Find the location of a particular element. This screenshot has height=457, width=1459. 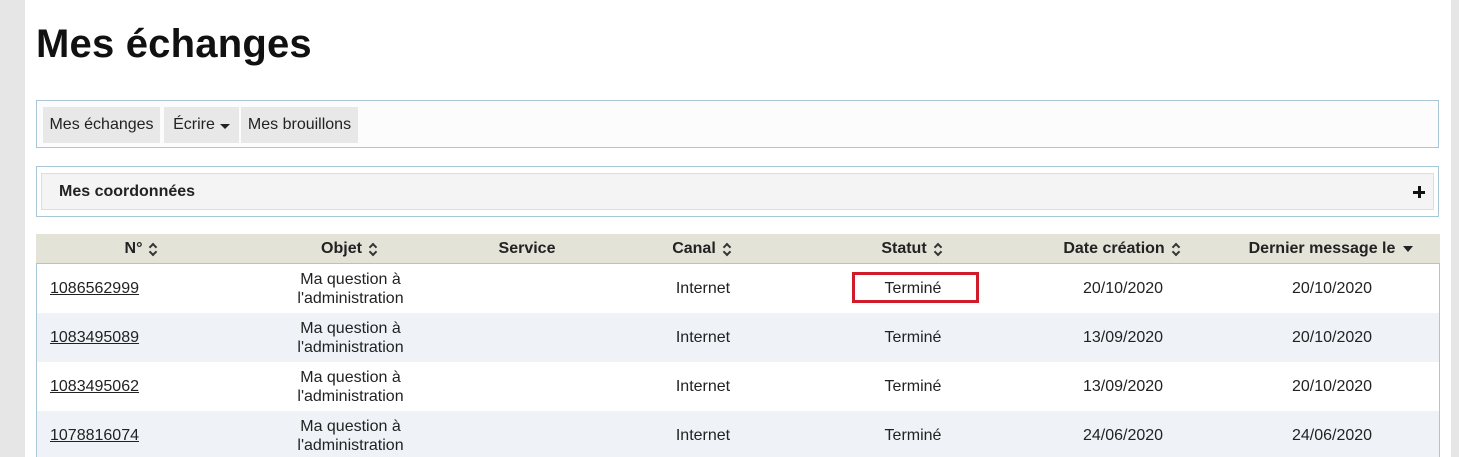

column-header-label: Canal is located at coordinates (694, 248).